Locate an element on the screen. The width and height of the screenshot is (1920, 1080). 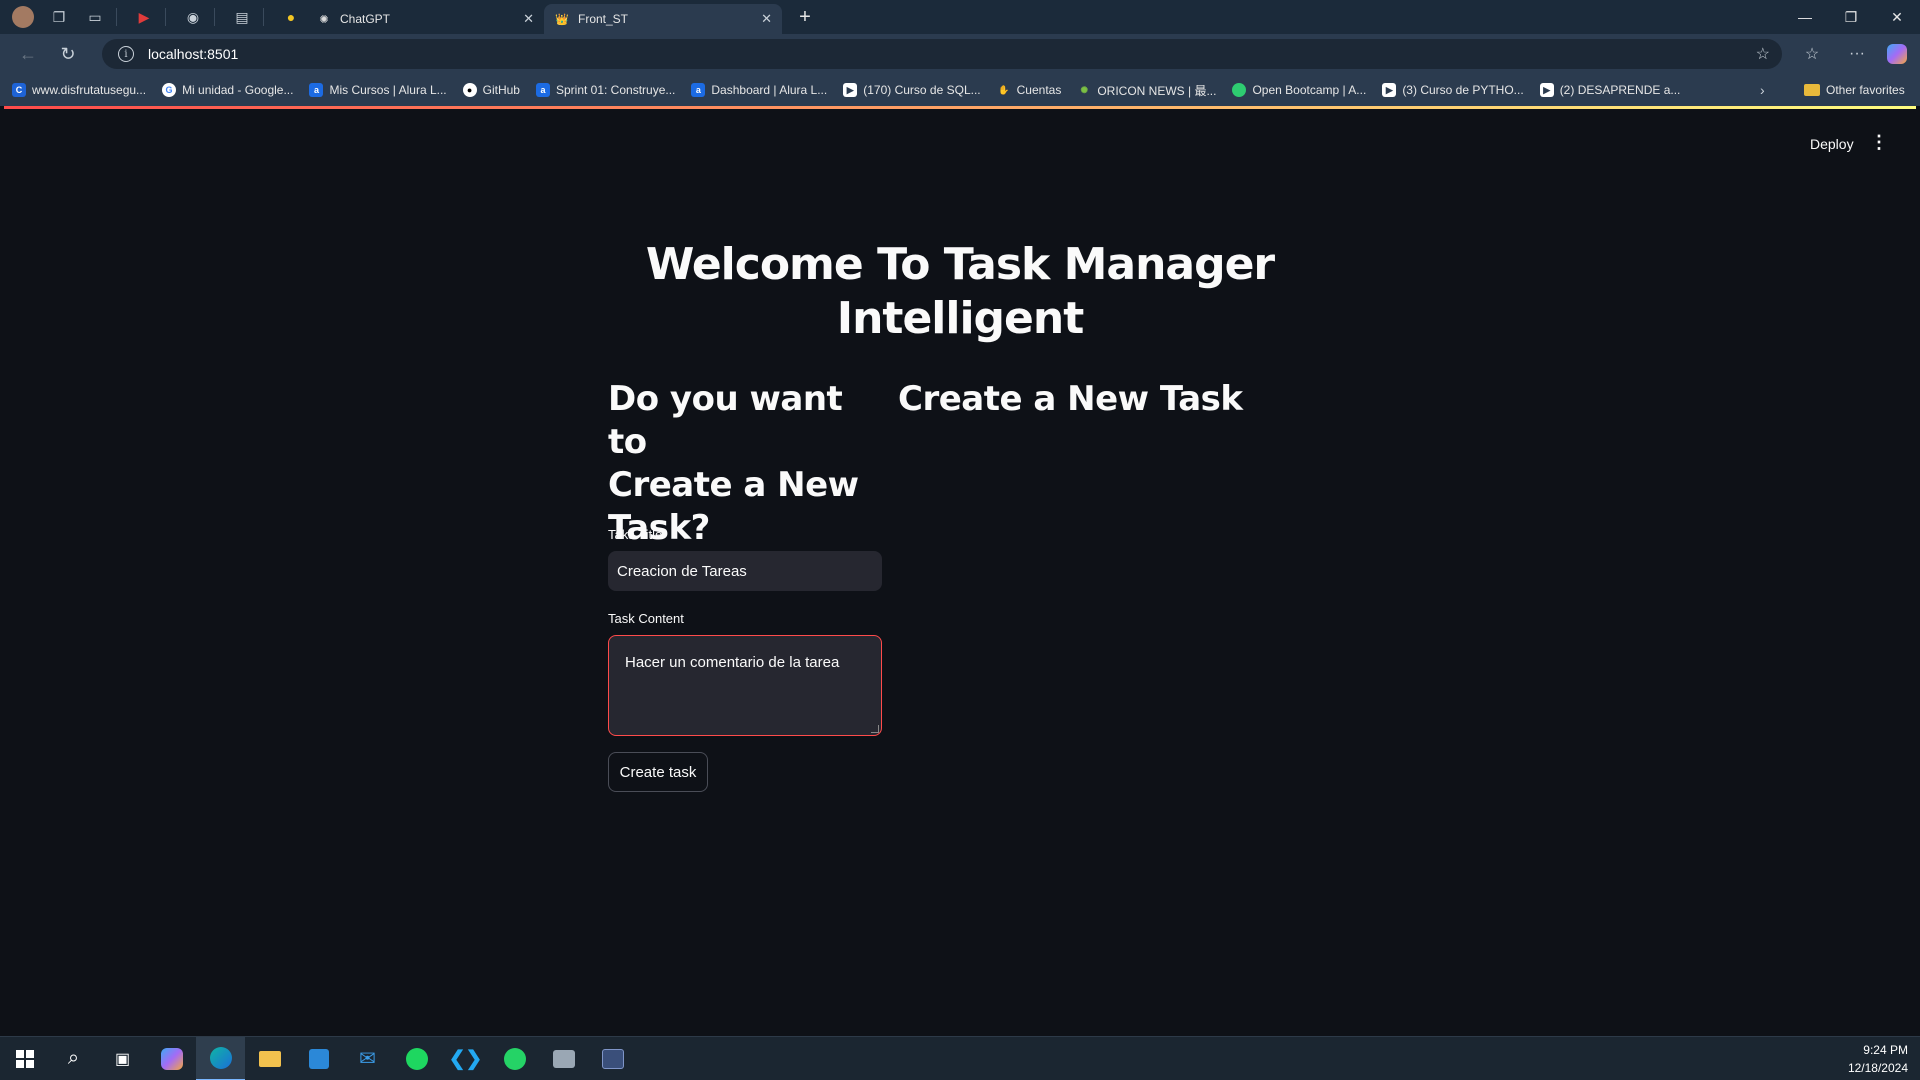
bookmark-item: ✋ Cuentas is located at coordinates (1029, 90).